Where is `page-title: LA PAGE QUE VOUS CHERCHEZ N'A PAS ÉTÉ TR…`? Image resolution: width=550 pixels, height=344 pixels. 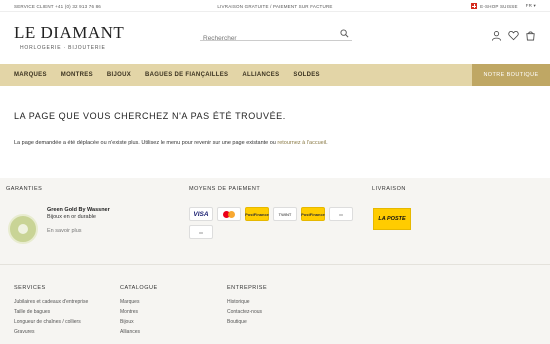 page-title: LA PAGE QUE VOUS CHERCHEZ N'A PAS ÉTÉ TR… is located at coordinates (150, 116).